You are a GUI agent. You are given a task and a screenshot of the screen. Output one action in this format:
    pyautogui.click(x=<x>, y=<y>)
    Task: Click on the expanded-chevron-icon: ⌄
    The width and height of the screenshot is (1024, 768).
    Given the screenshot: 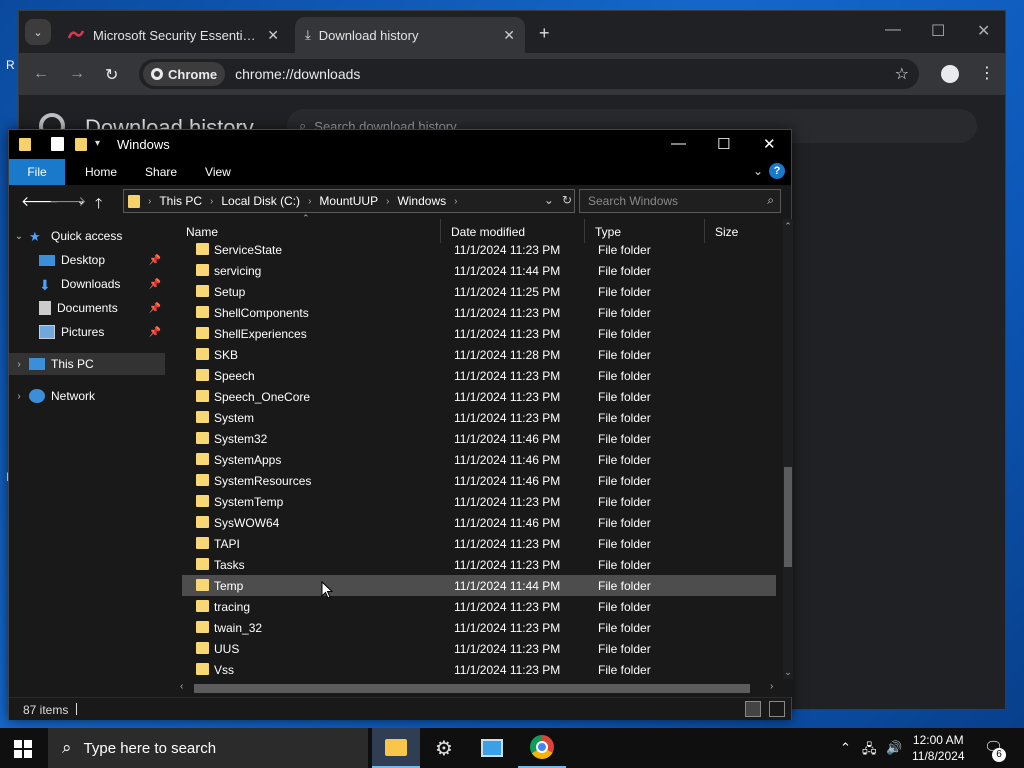 What is the action you would take?
    pyautogui.click(x=19, y=236)
    